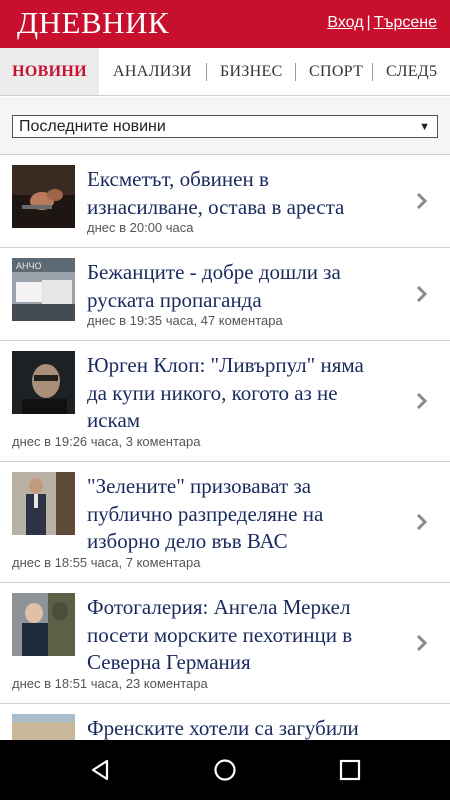  I want to click on article-thumbnail: АНЧО, so click(43, 289).